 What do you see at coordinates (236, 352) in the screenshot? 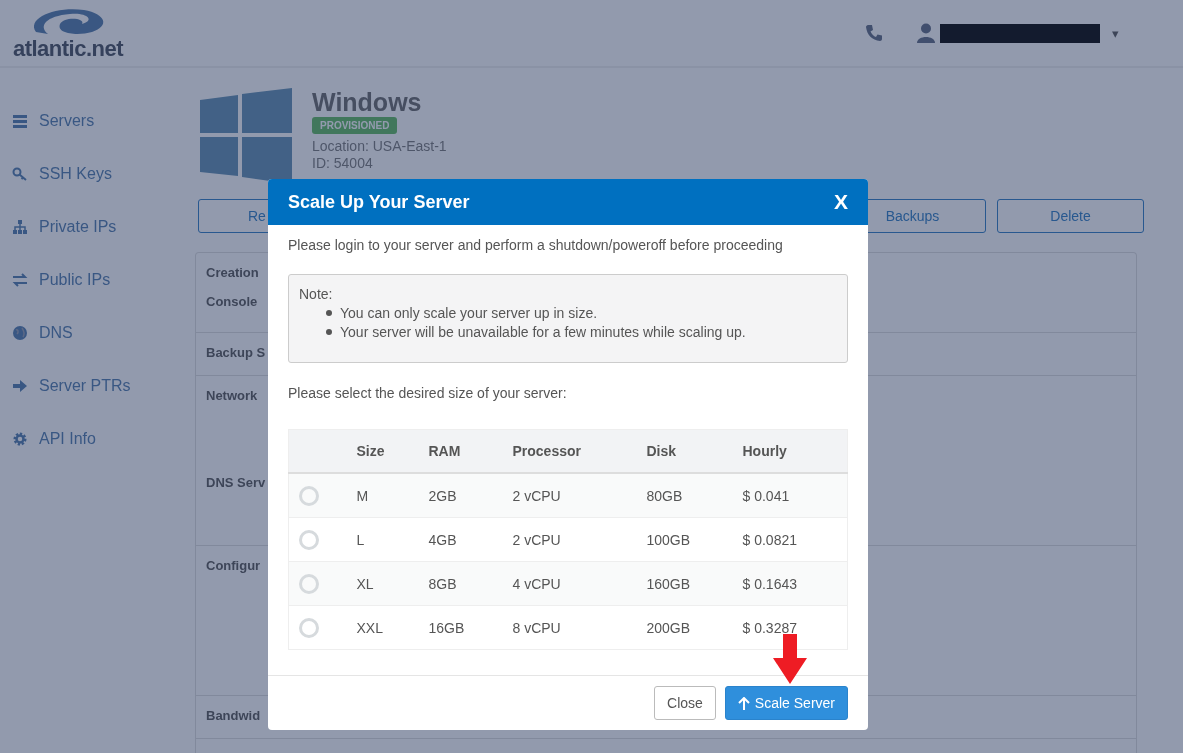
I see `detail-label: Backup S` at bounding box center [236, 352].